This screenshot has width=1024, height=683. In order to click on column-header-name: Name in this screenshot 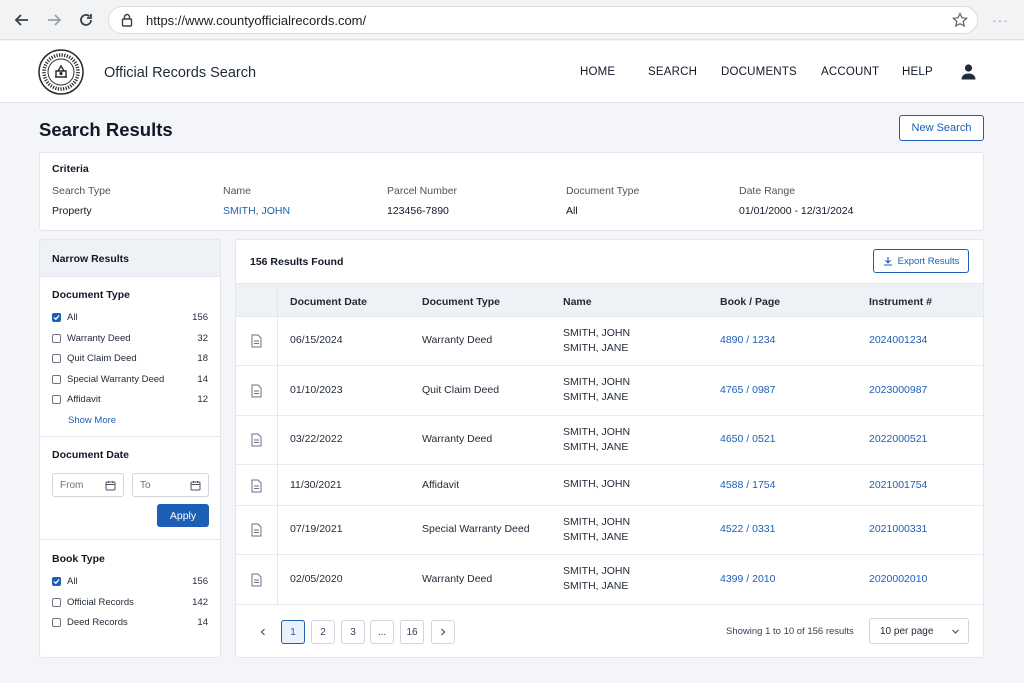, I will do `click(577, 302)`.